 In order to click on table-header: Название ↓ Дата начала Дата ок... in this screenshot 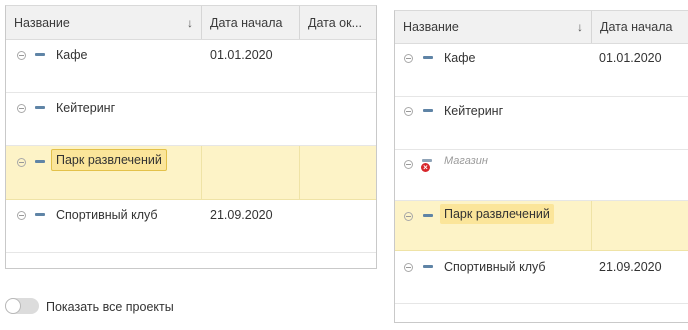, I will do `click(191, 23)`.